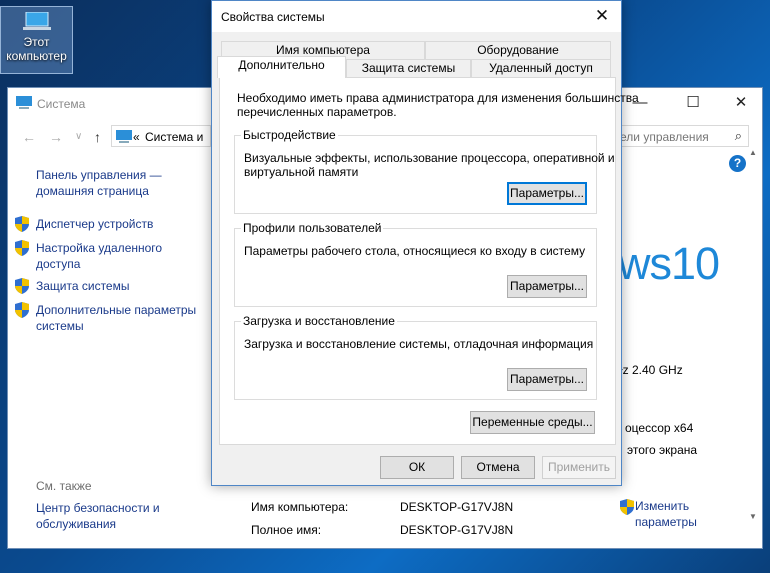  What do you see at coordinates (281, 67) in the screenshot?
I see `tab-advanced: Дополнительно` at bounding box center [281, 67].